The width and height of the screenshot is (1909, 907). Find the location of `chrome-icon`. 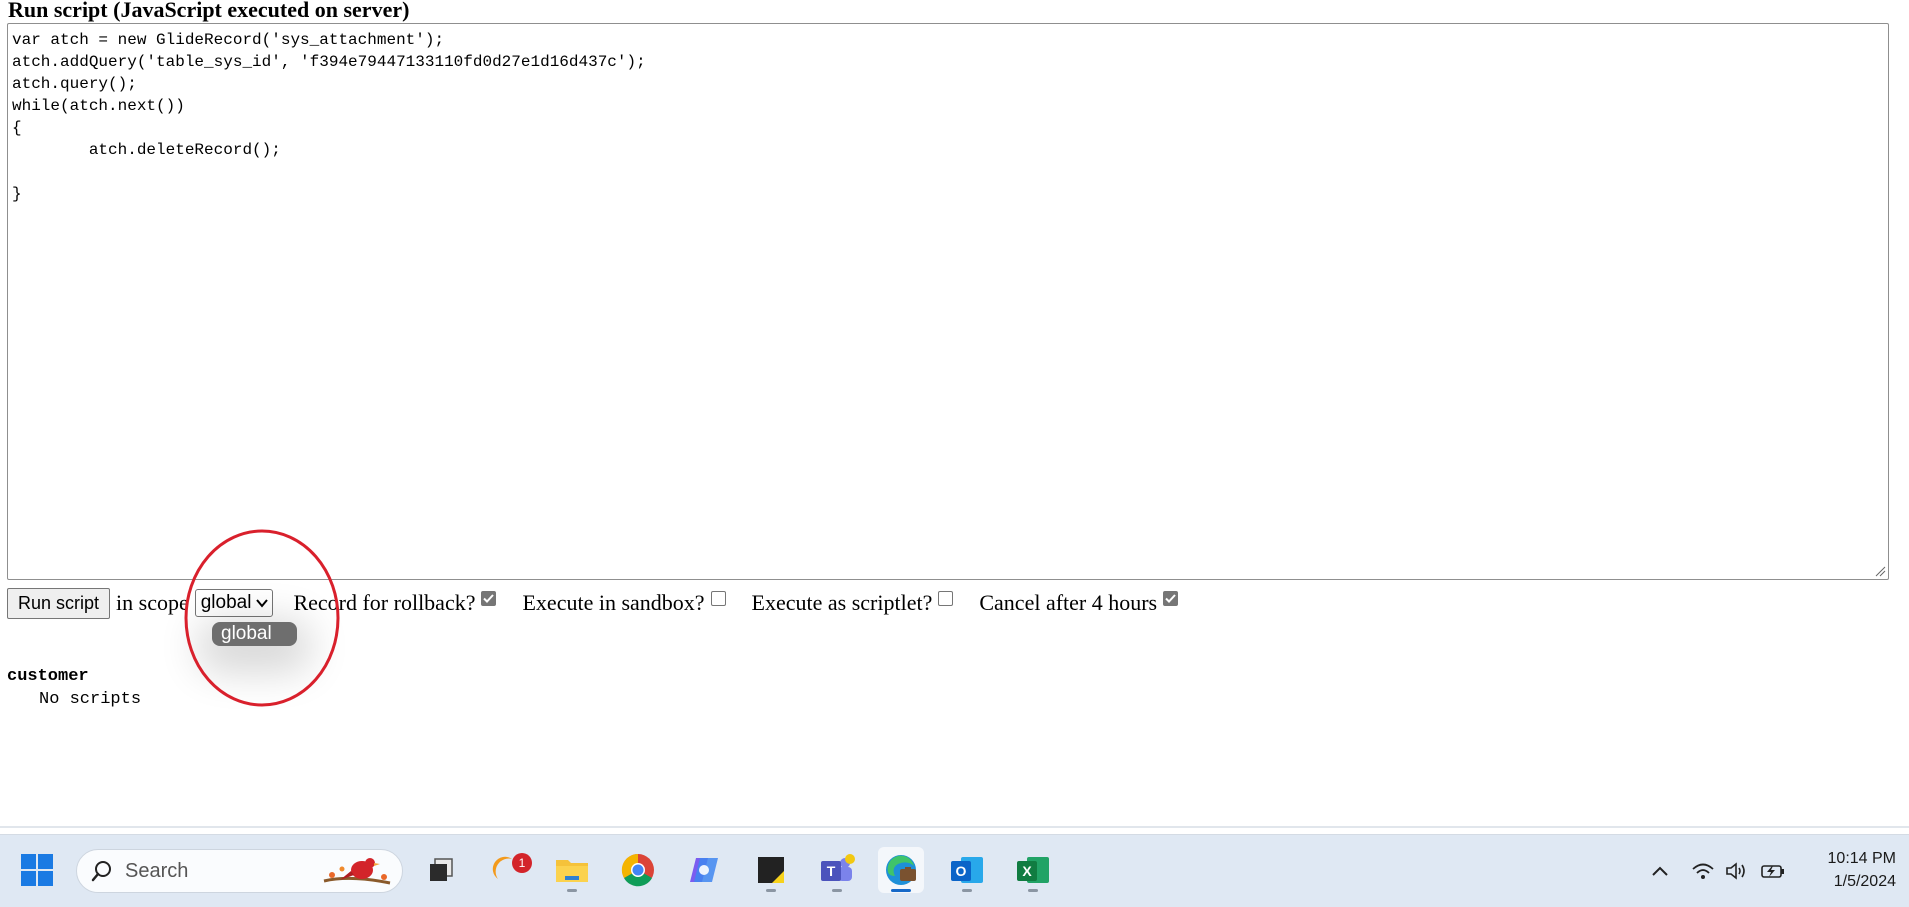

chrome-icon is located at coordinates (637, 870).